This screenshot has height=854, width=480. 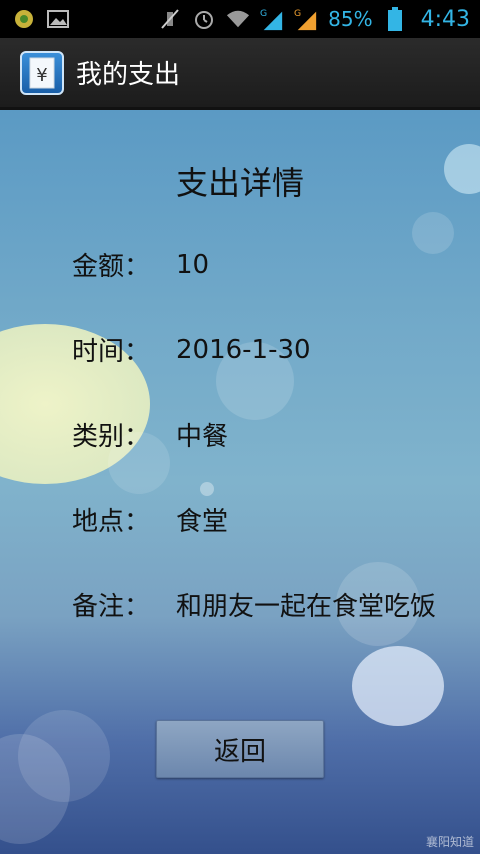 What do you see at coordinates (202, 522) in the screenshot?
I see `location-value: 食堂` at bounding box center [202, 522].